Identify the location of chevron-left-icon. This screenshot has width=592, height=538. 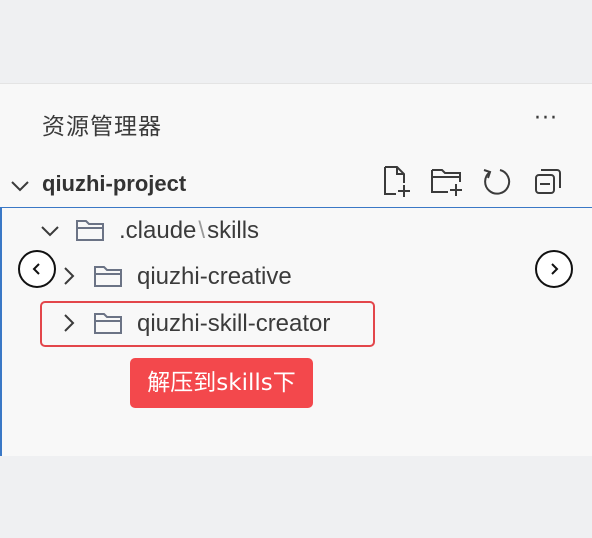
(36, 269).